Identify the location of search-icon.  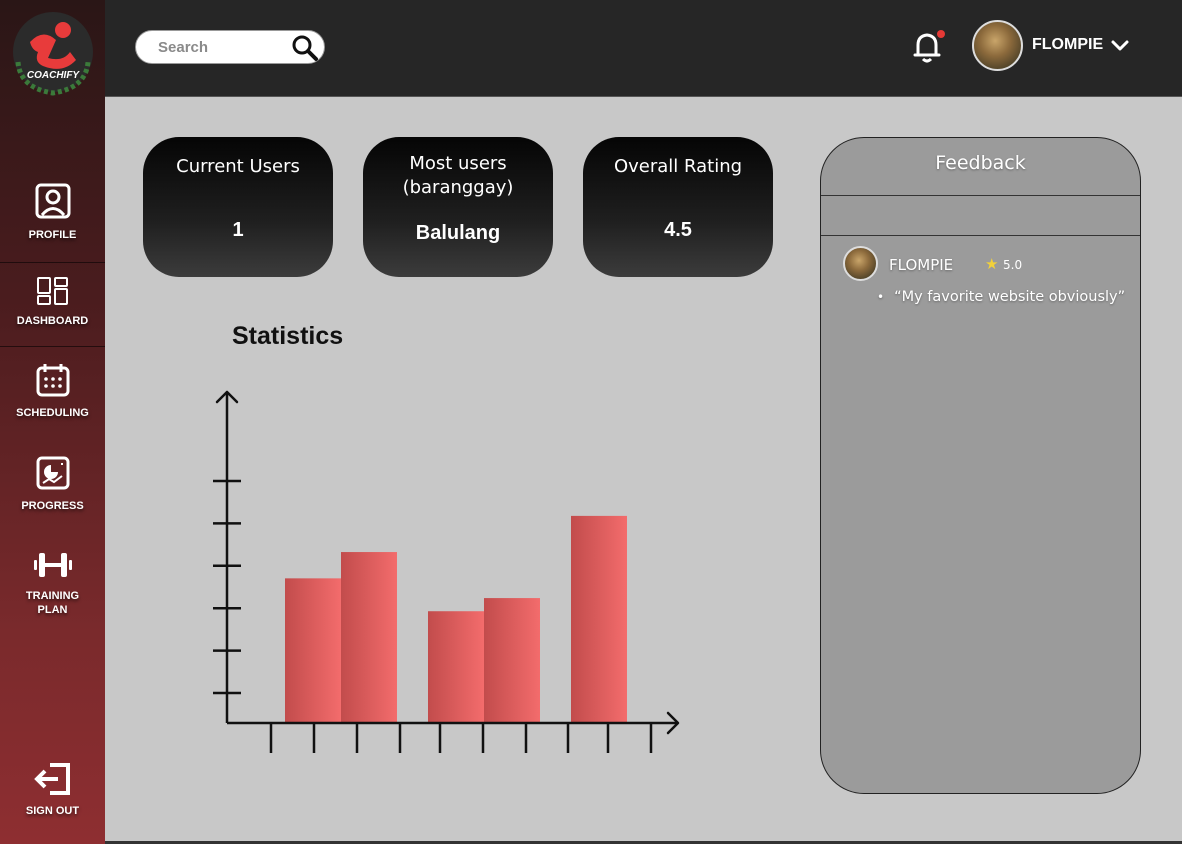
(305, 48).